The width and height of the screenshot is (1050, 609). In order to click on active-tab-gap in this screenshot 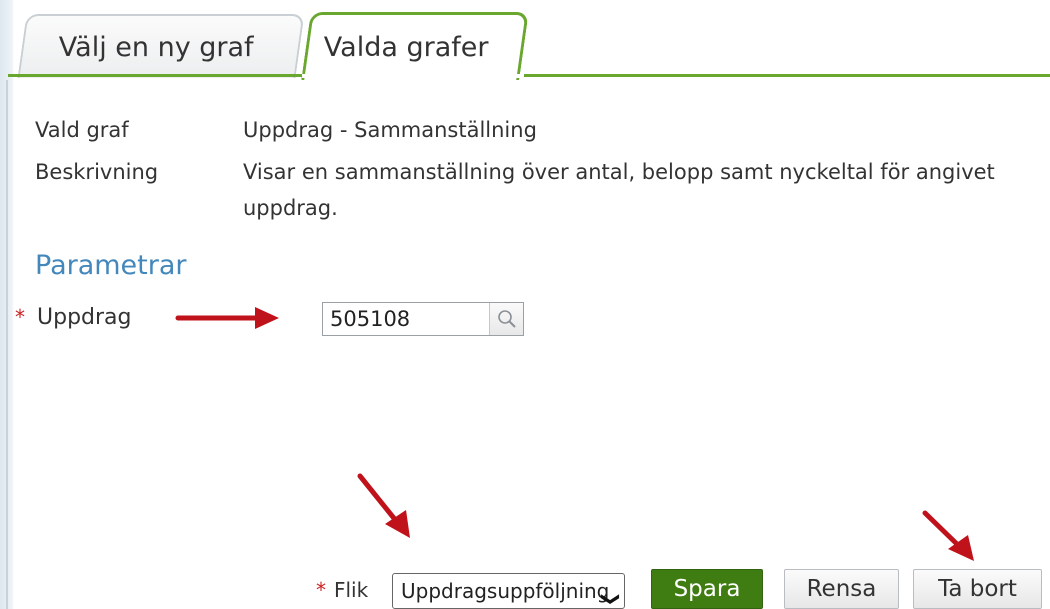, I will do `click(413, 76)`.